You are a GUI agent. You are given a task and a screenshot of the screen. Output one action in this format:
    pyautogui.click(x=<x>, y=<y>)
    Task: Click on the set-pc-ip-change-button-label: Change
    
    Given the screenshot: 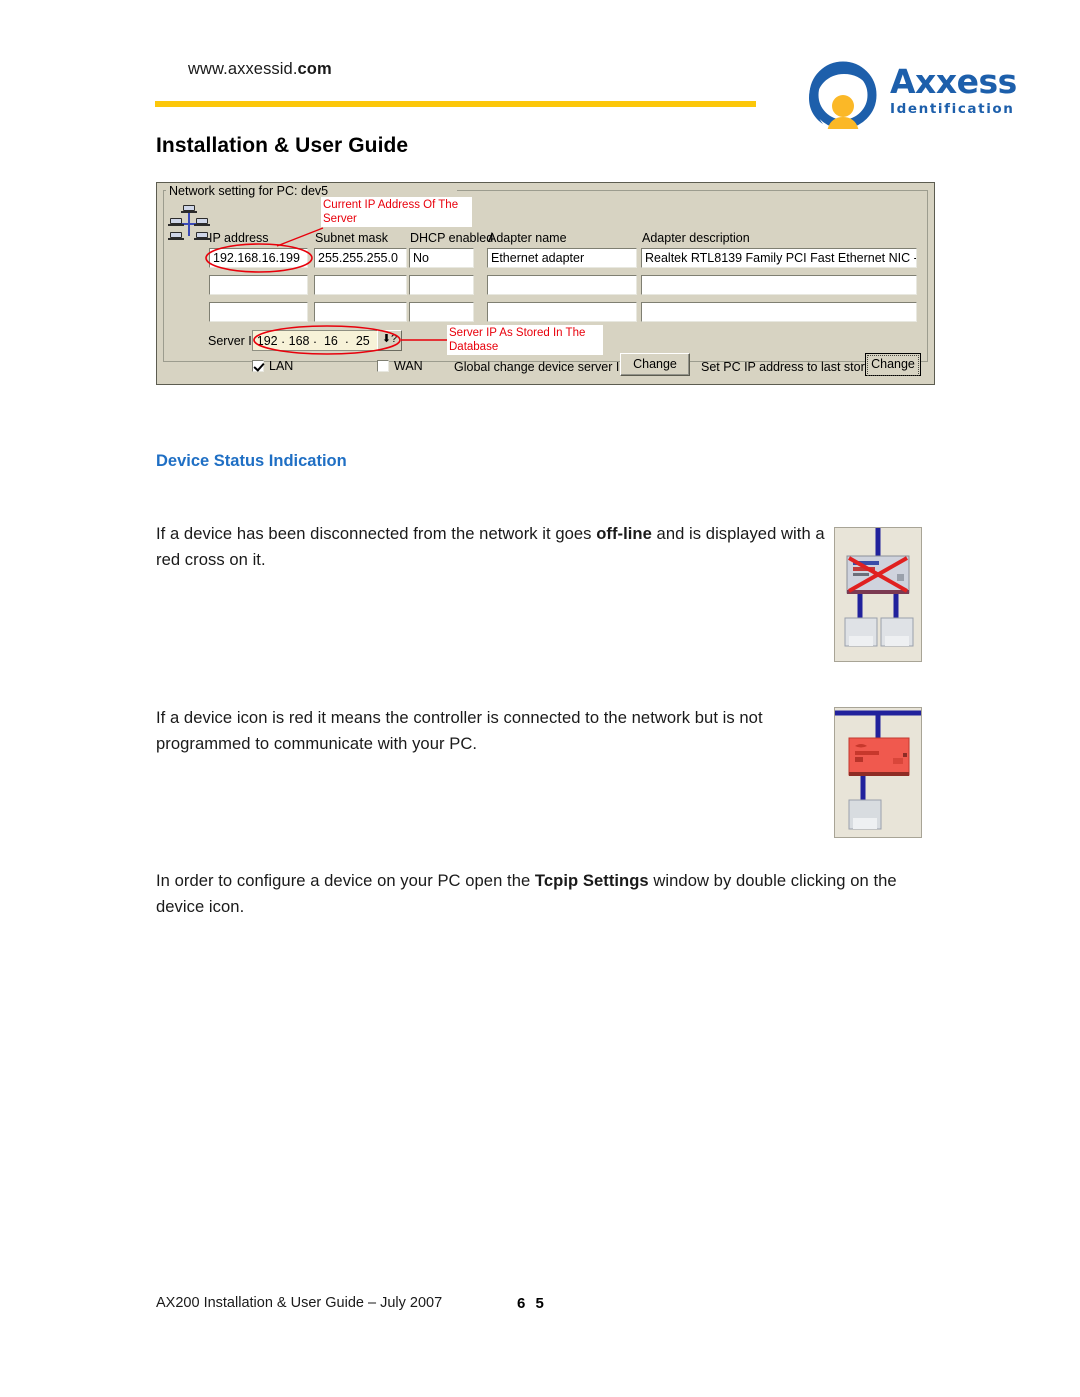 What is the action you would take?
    pyautogui.click(x=893, y=365)
    